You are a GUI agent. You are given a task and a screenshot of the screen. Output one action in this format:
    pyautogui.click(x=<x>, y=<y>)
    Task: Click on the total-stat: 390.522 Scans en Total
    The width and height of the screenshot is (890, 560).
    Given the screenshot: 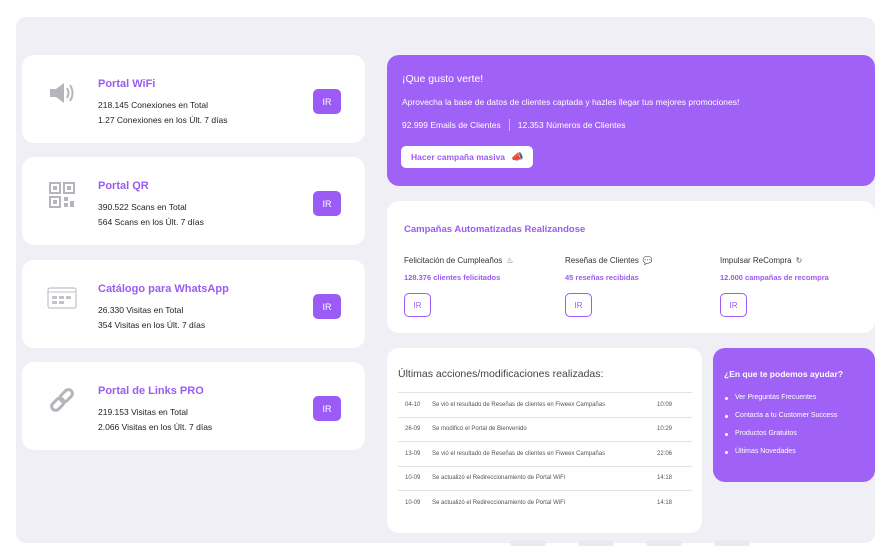 What is the action you would take?
    pyautogui.click(x=142, y=207)
    